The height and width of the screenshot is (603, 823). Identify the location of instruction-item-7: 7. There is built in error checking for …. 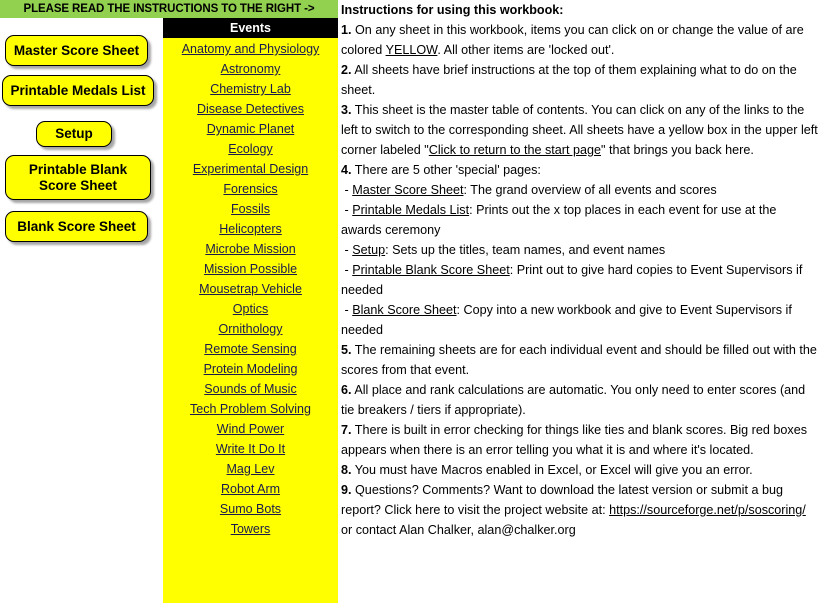
(580, 440).